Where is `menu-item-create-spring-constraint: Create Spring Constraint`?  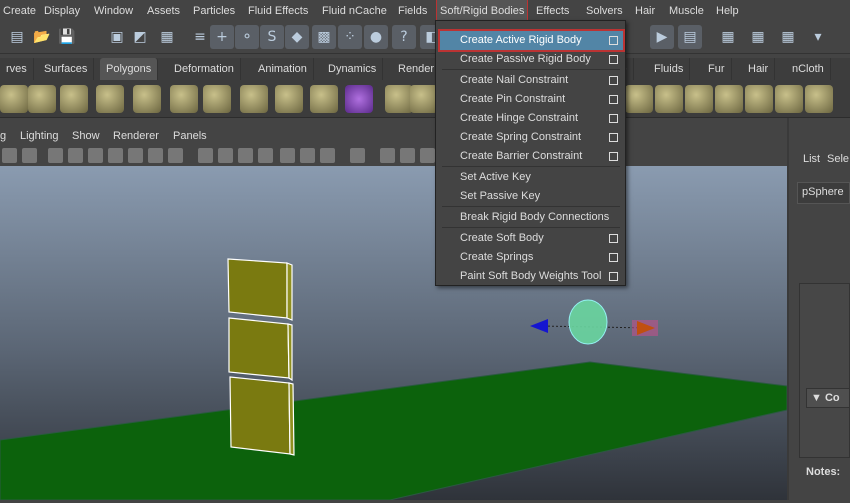 menu-item-create-spring-constraint: Create Spring Constraint is located at coordinates (531, 137).